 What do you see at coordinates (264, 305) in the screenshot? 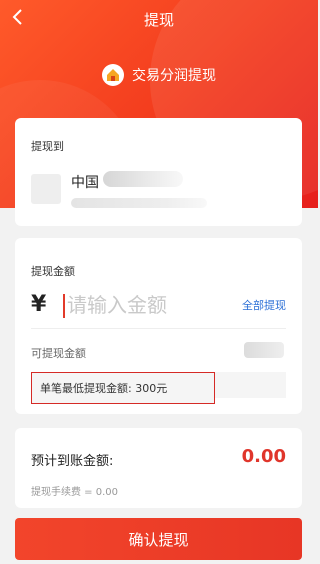
I see `withdraw-all-link: 全部提现` at bounding box center [264, 305].